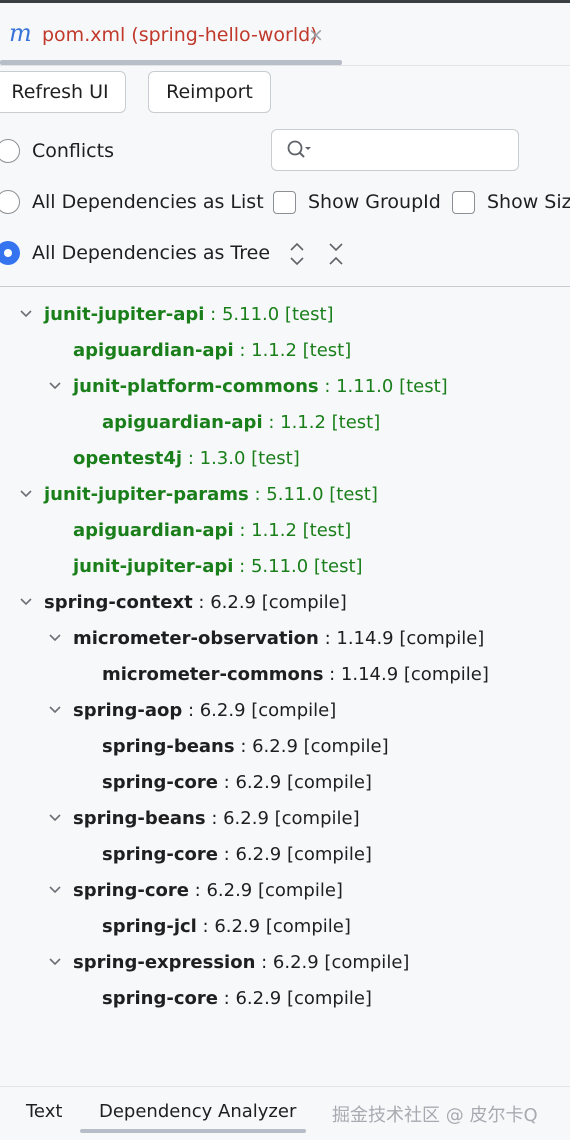 The height and width of the screenshot is (1140, 570). I want to click on show-groupid-label: Show GroupId, so click(374, 202).